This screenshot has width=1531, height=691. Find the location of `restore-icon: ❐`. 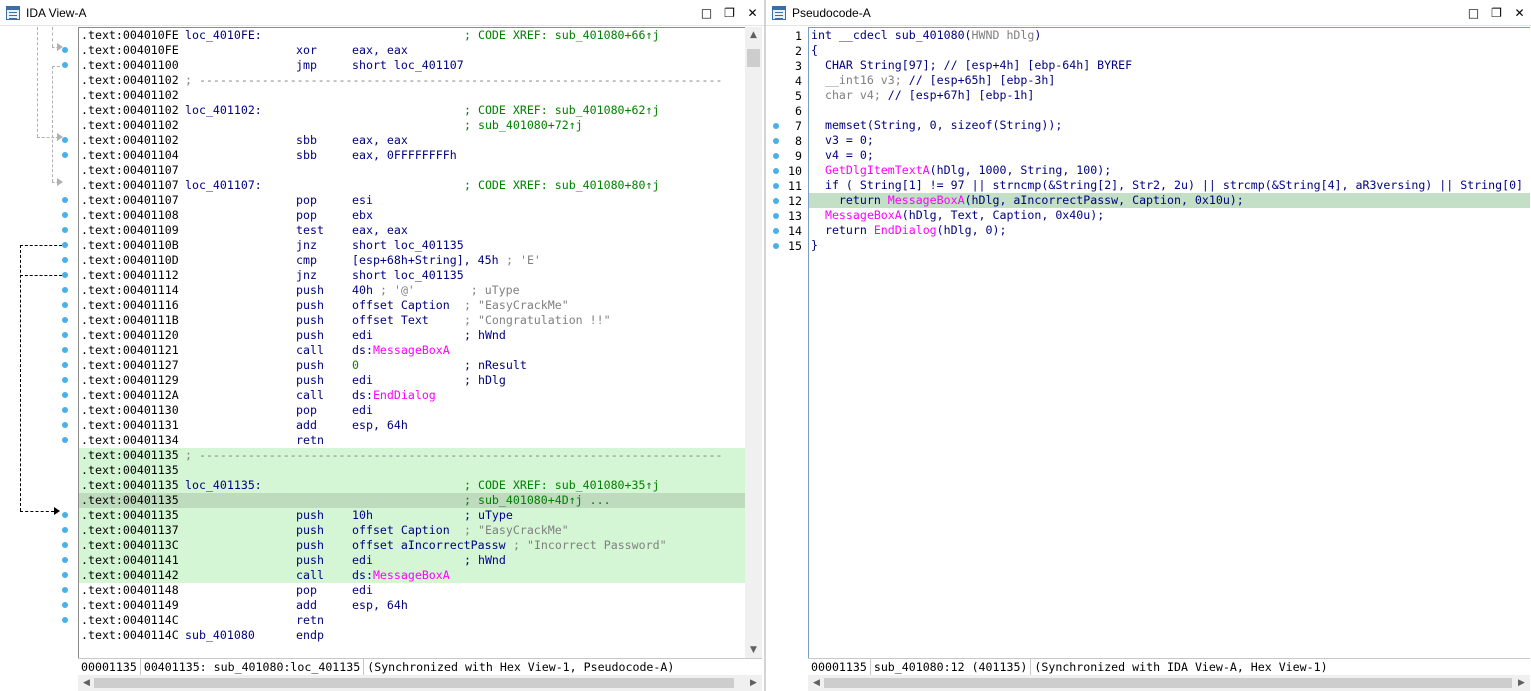

restore-icon: ❐ is located at coordinates (729, 13).